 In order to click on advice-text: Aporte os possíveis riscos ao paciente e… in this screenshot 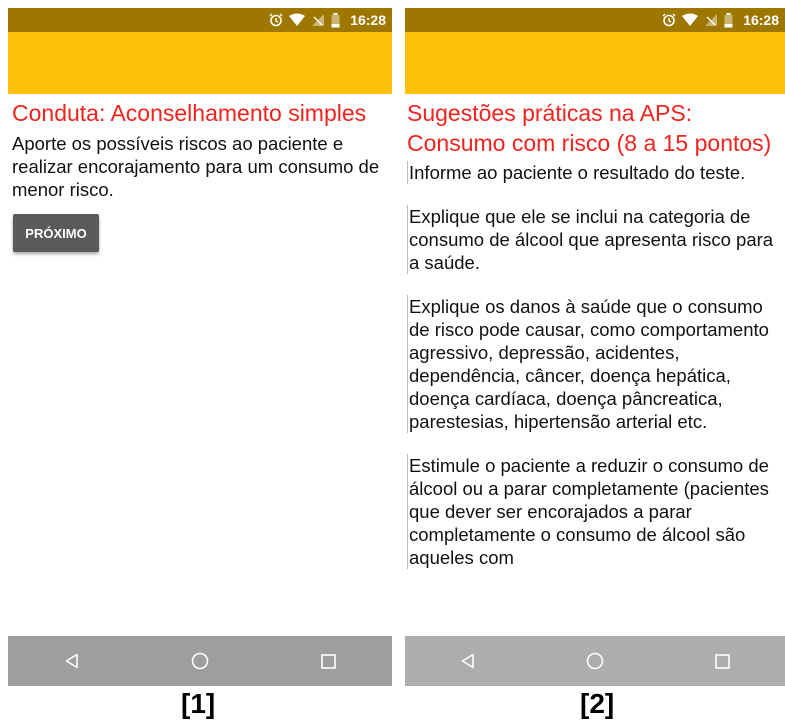, I will do `click(196, 166)`.